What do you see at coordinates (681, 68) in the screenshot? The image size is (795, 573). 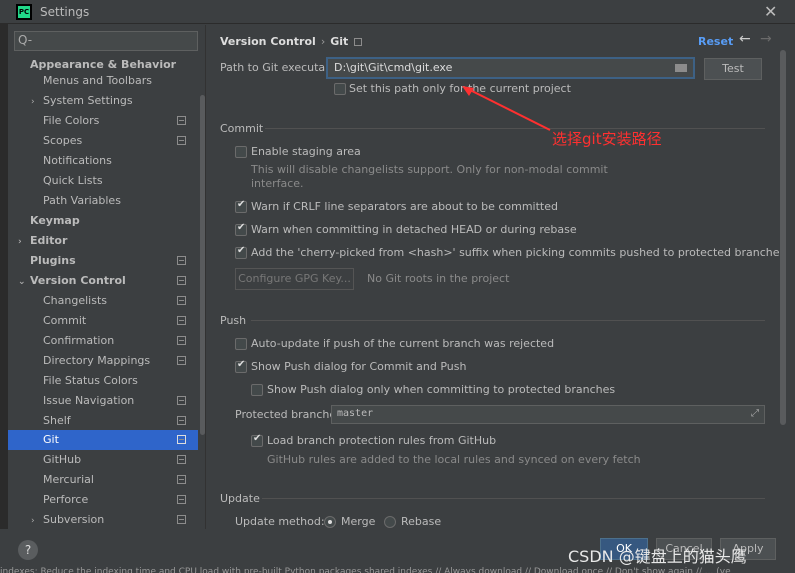 I see `folder-icon` at bounding box center [681, 68].